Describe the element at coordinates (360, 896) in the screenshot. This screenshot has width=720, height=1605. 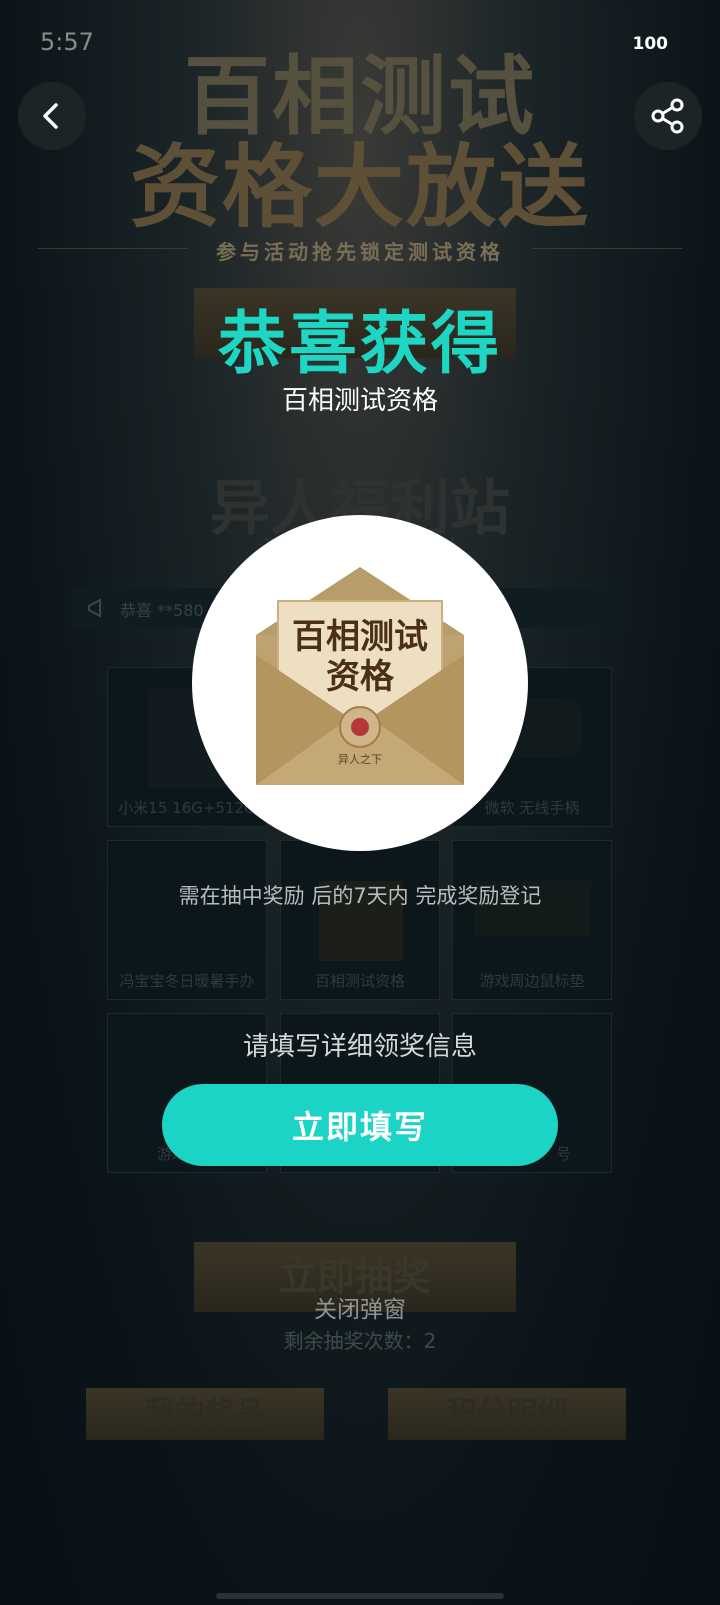
I see `claim-deadline-note: 需在抽中奖励 后的7天内 完成奖励登记` at that location.